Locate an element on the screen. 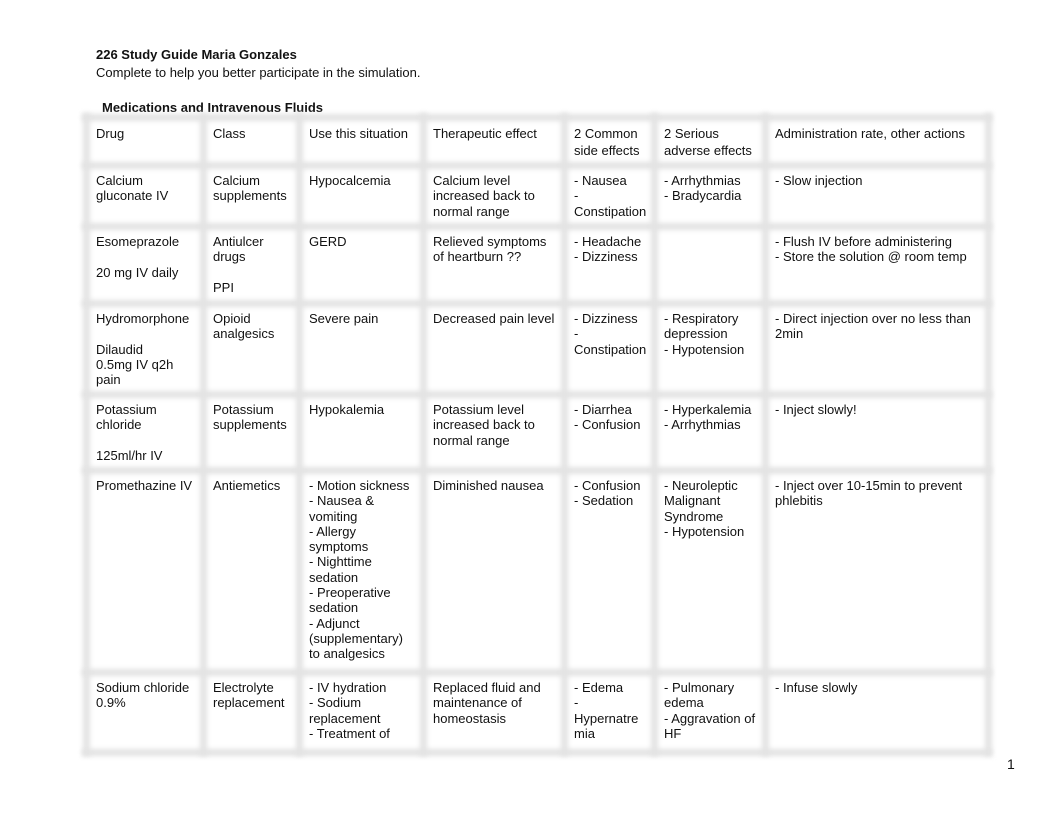  table-cell-use: Severe pain is located at coordinates (344, 318).